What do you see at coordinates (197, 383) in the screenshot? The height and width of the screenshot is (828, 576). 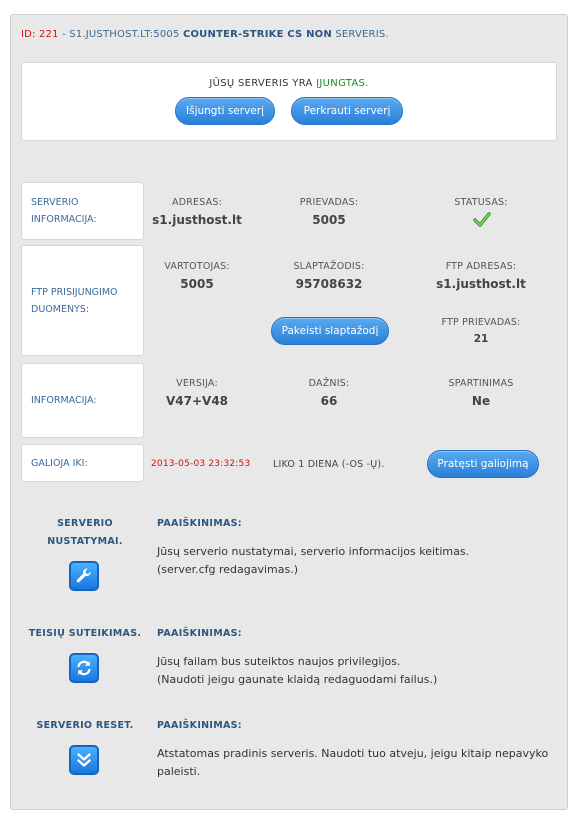 I see `version-caption: VERSIJA:` at bounding box center [197, 383].